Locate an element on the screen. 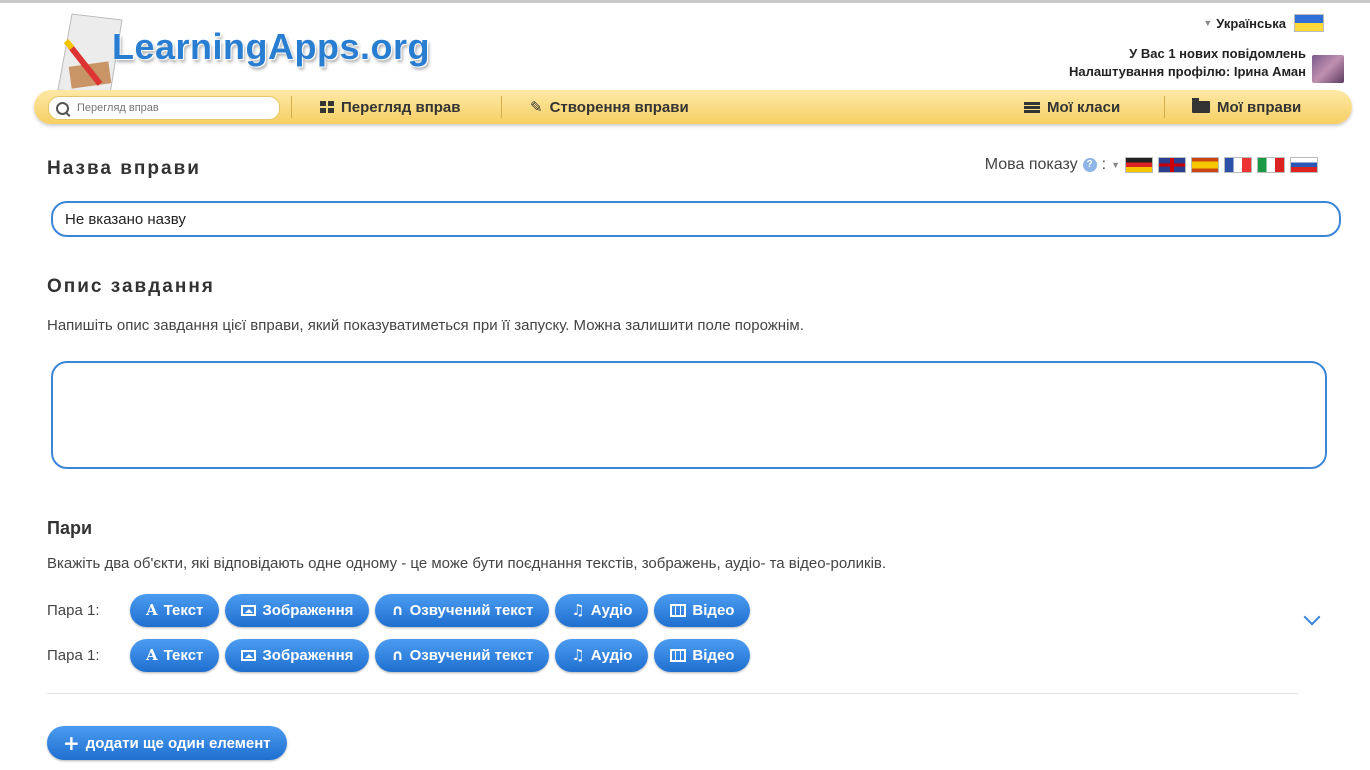 The height and width of the screenshot is (770, 1370). add-element-label: додати ще один елемент is located at coordinates (178, 743).